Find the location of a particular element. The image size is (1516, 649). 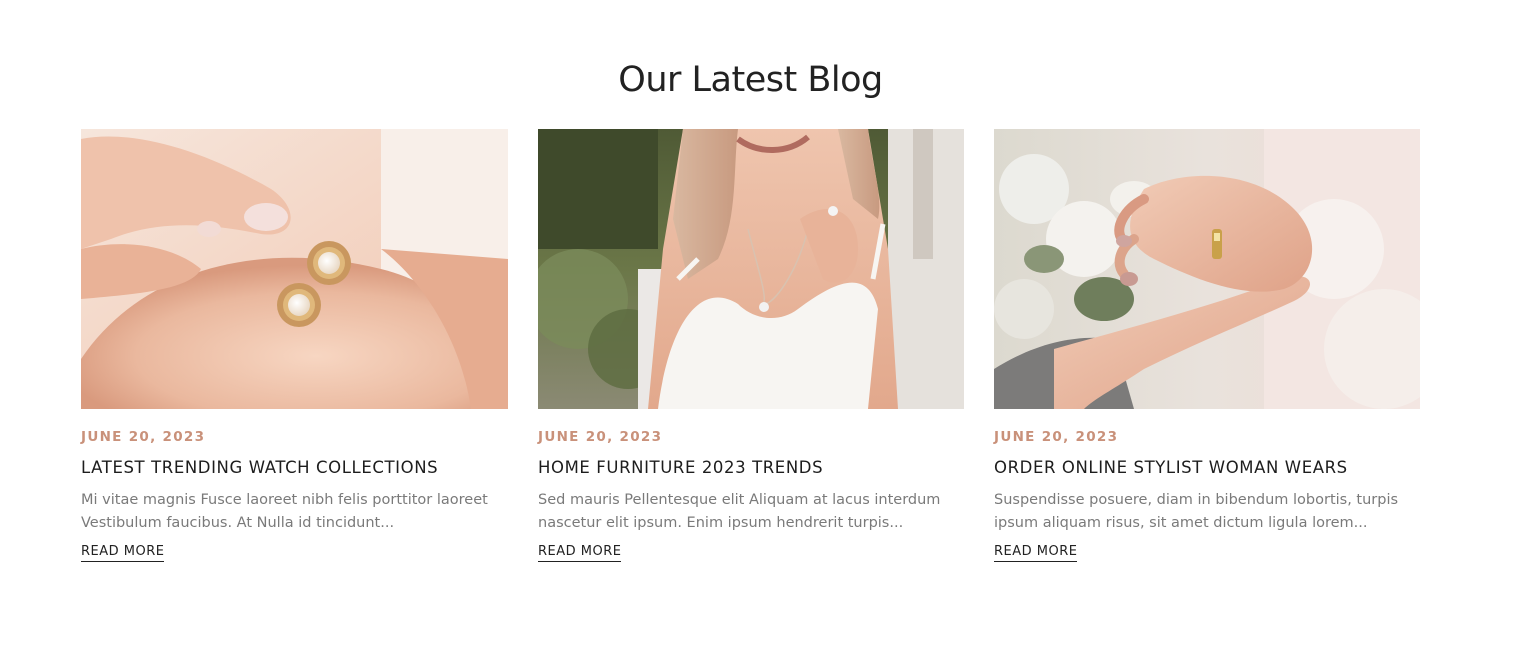

post-title: LATEST TRENDING WATCH COLLECTIONS is located at coordinates (294, 468).